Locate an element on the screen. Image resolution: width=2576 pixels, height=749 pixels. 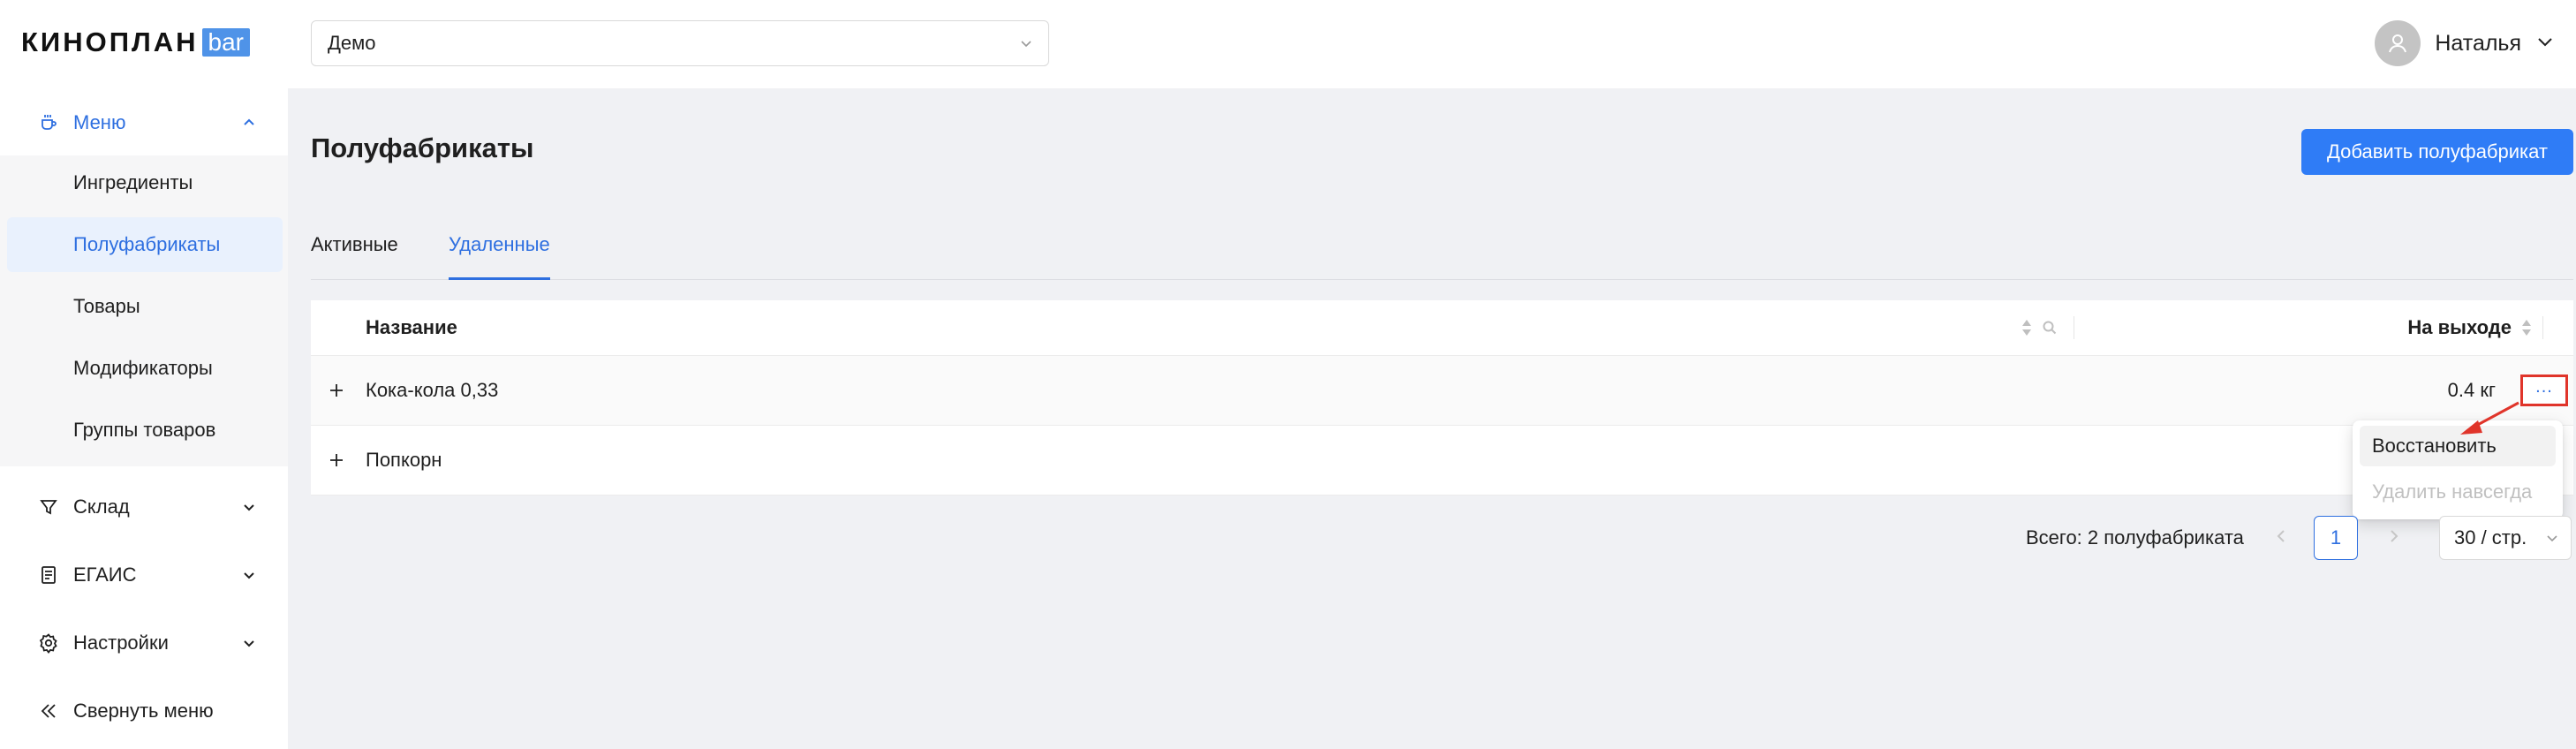
avatar is located at coordinates (2398, 43).